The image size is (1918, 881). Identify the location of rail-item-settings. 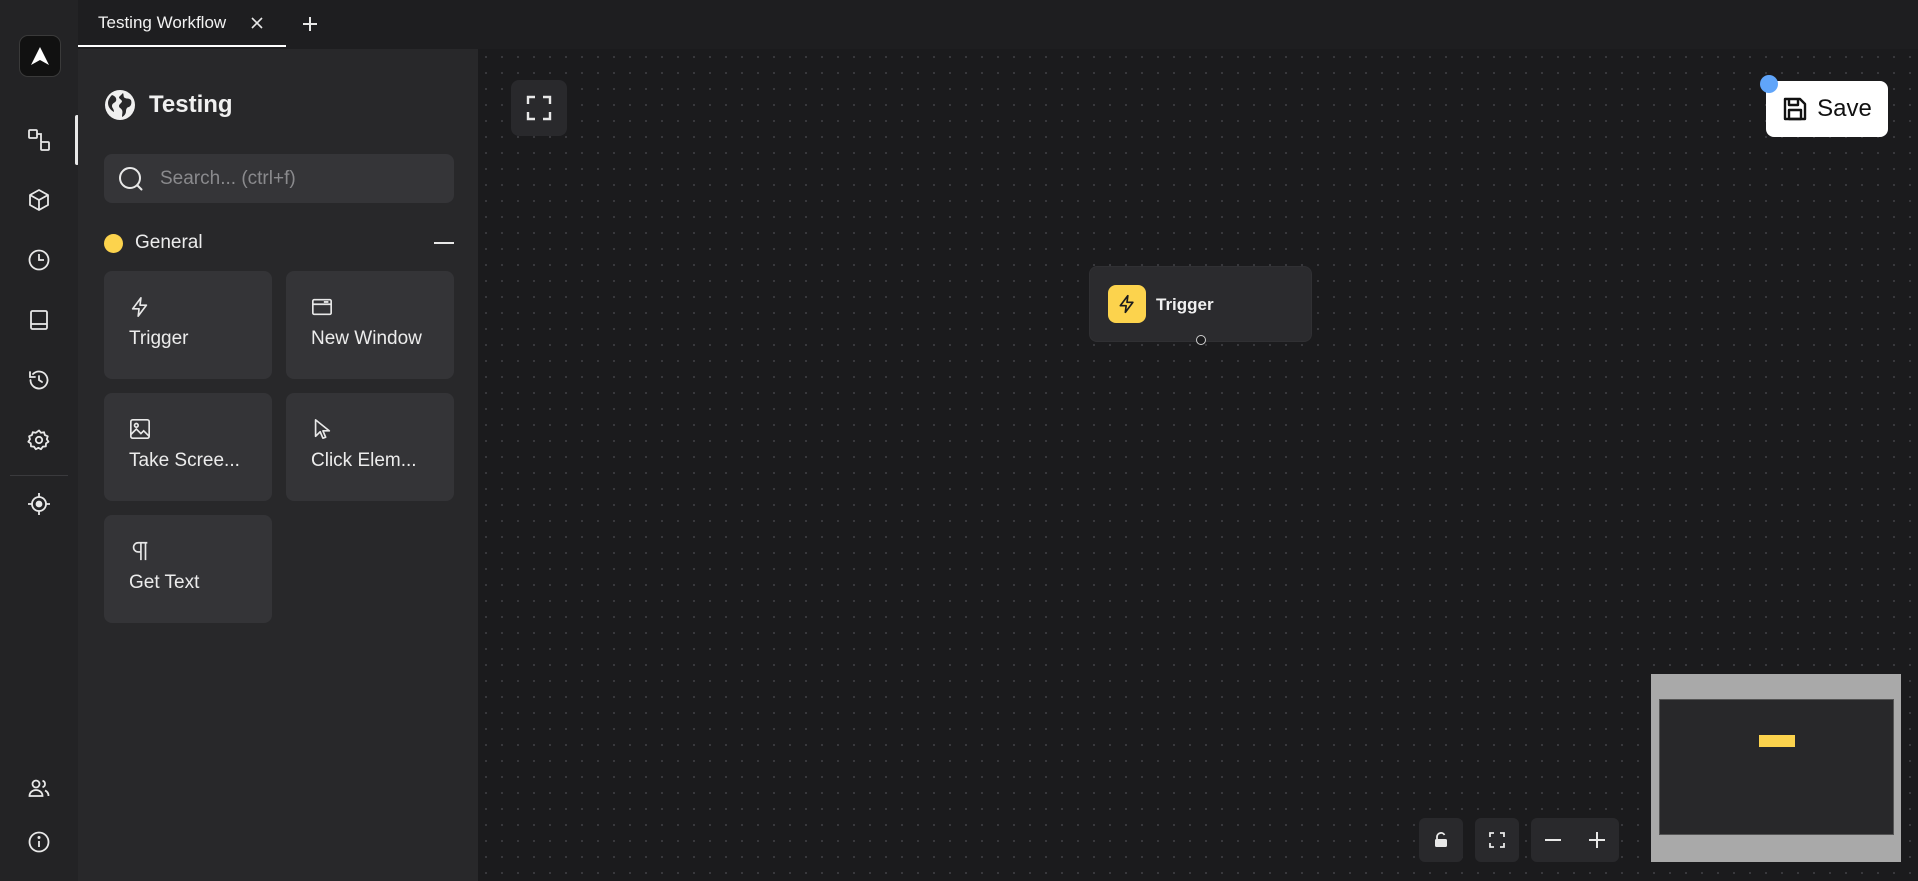
(39, 440).